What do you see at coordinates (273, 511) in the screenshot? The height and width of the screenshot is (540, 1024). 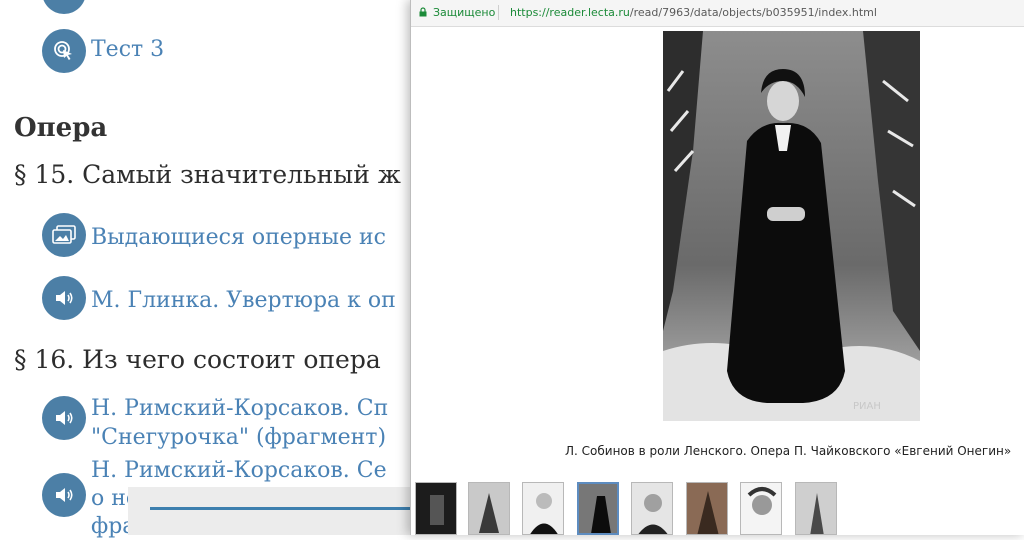 I see `audio-player-bar` at bounding box center [273, 511].